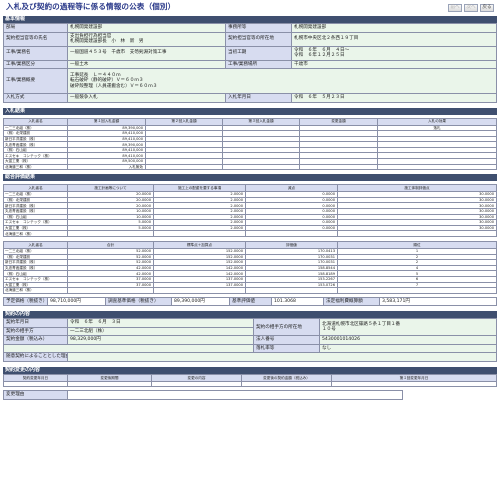 This screenshot has width=500, height=486. Describe the element at coordinates (286, 377) in the screenshot. I see `column-header: 変更後の契約金額（税込み）` at that location.